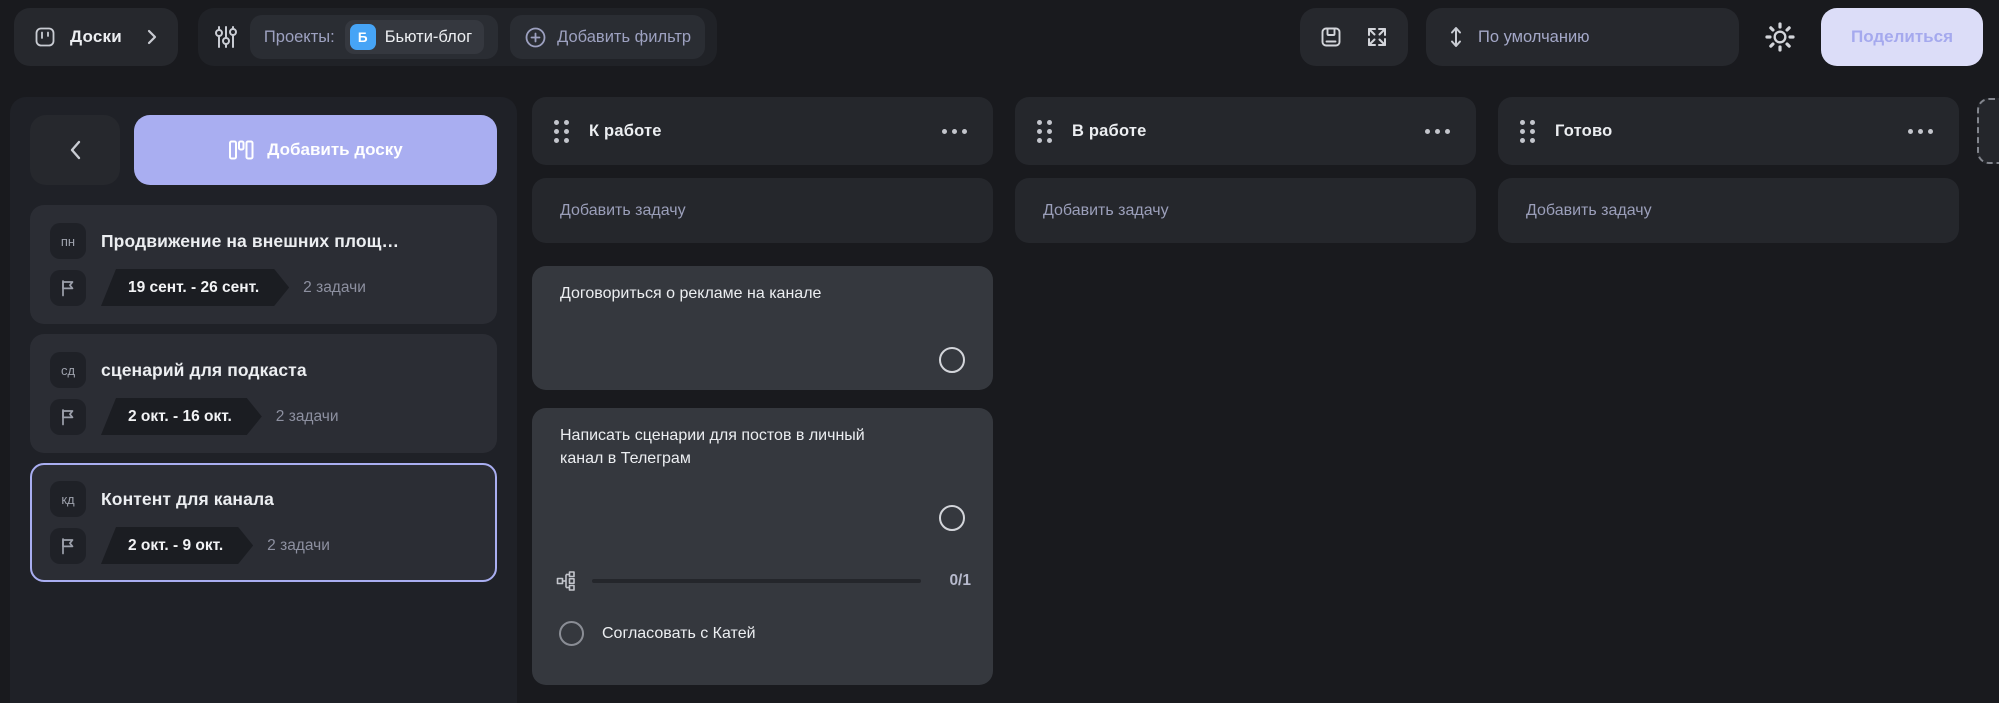 The height and width of the screenshot is (703, 1999). I want to click on project-name: Бьюти-блог, so click(428, 36).